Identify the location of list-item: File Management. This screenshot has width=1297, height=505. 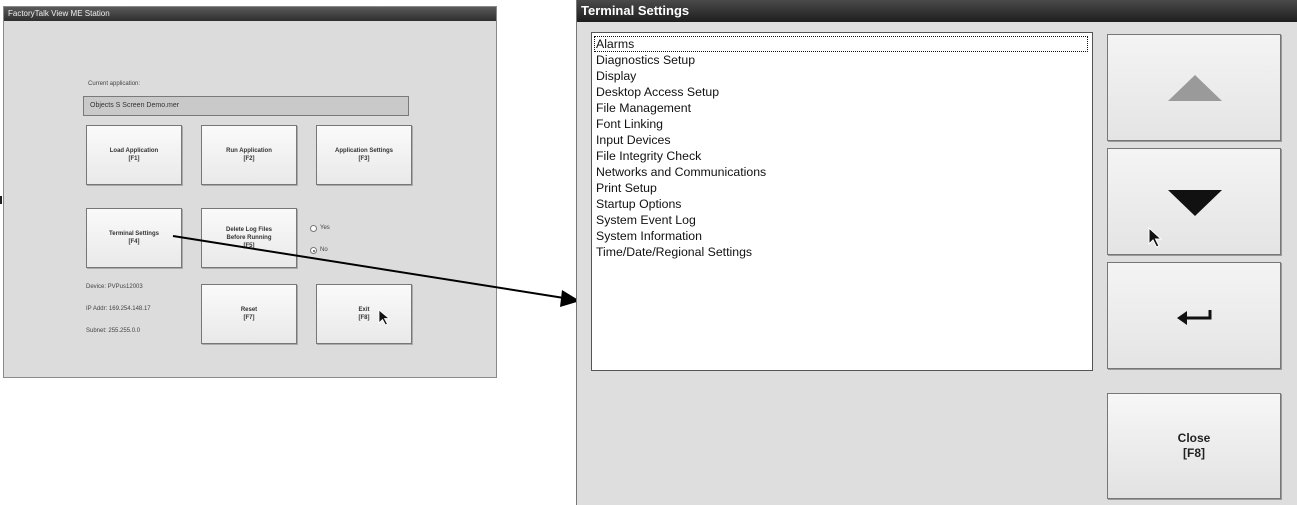
(843, 108).